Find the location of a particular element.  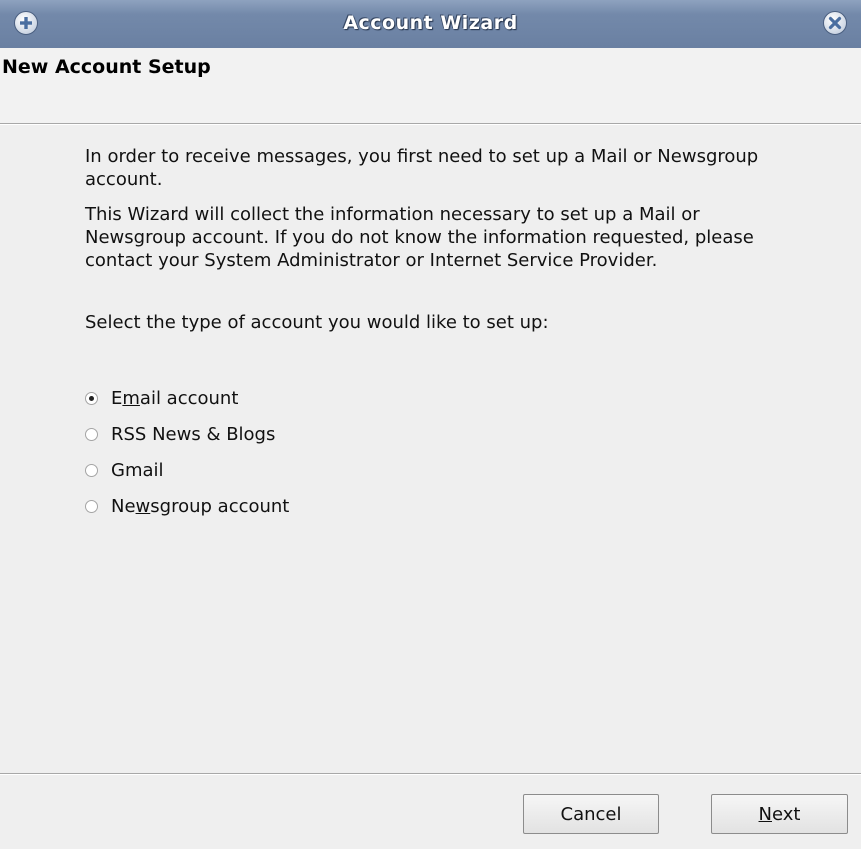

radio-rss-news-blogs: RSS News & Blogs is located at coordinates (185, 434).